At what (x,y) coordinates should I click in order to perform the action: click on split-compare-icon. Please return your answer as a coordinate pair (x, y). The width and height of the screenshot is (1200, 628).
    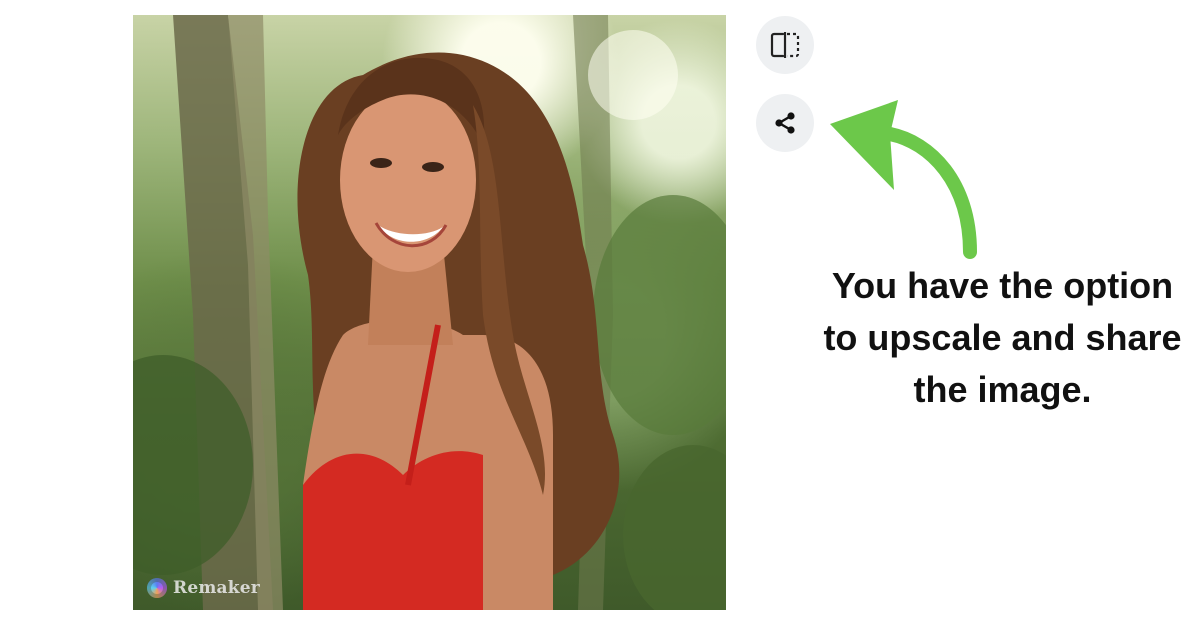
    Looking at the image, I should click on (785, 45).